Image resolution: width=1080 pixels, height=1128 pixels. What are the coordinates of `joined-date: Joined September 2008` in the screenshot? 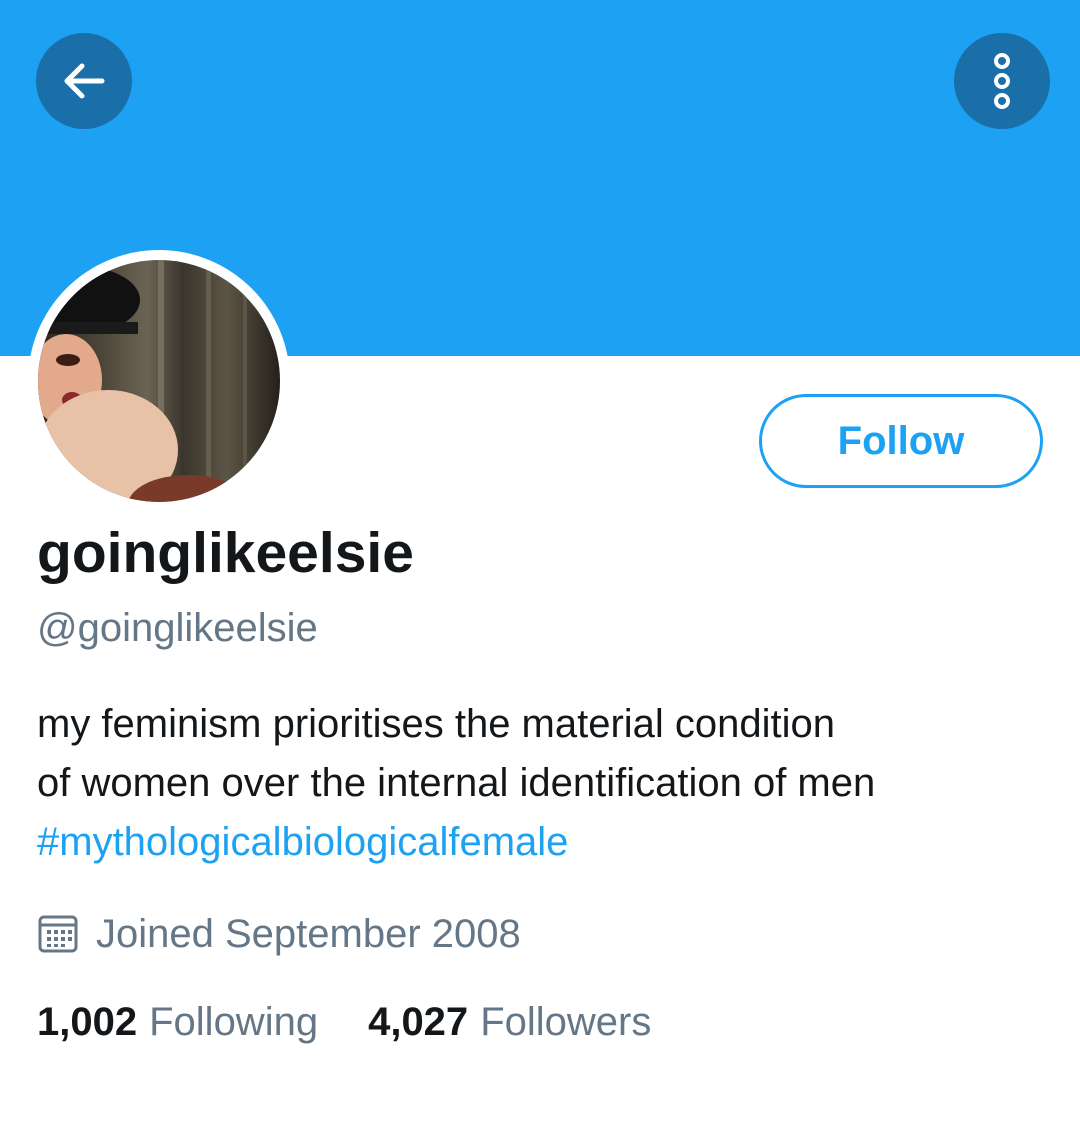 It's located at (279, 934).